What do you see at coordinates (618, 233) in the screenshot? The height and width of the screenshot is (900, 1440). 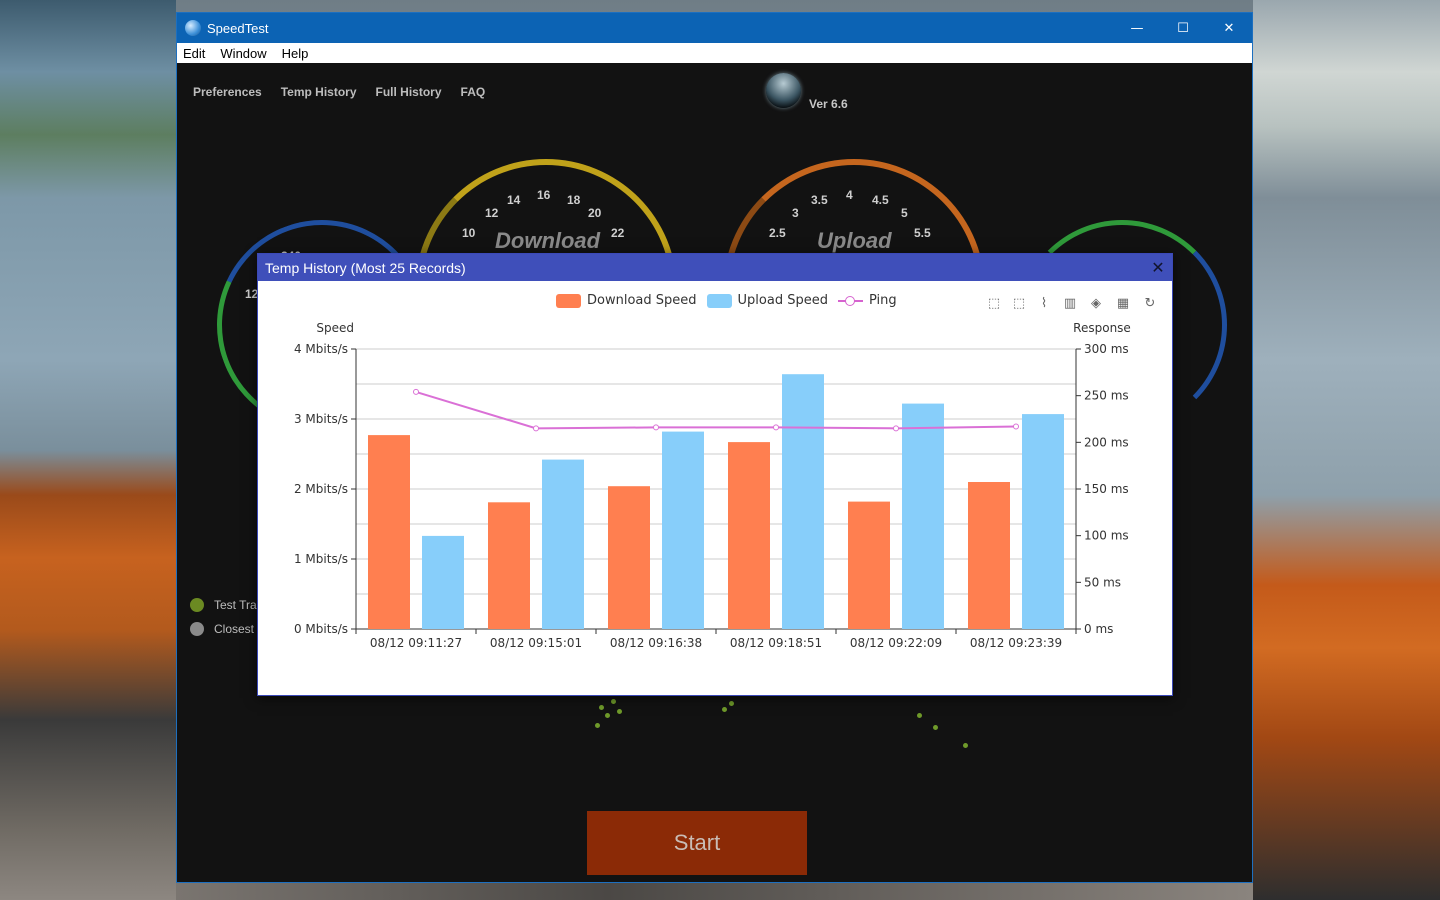 I see `gauge-tick: 22` at bounding box center [618, 233].